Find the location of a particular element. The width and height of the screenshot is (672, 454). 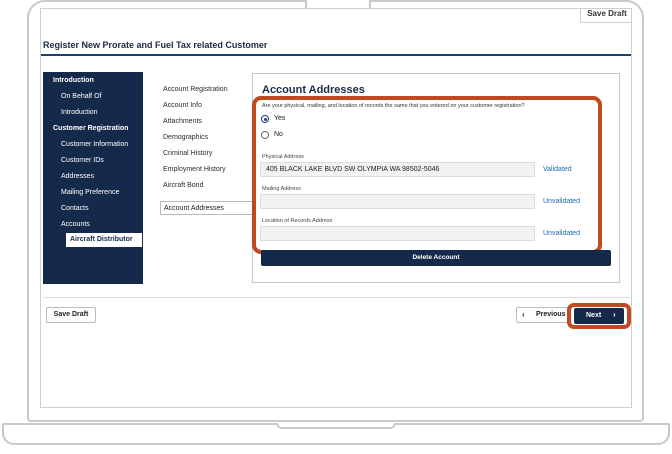

top-save-draft-button: Save Draft is located at coordinates (605, 16).